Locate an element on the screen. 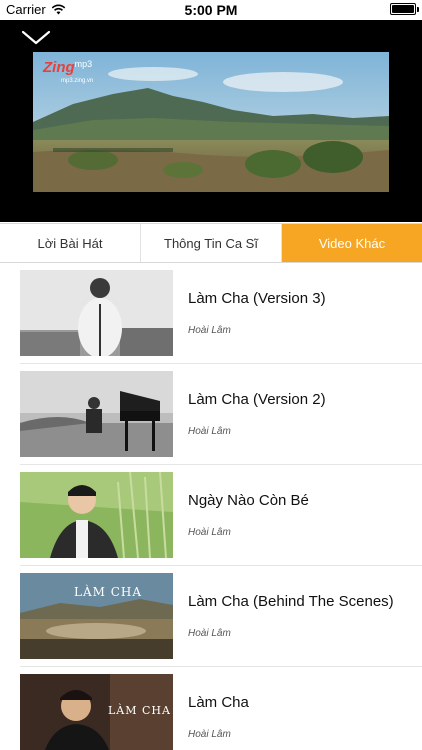 This screenshot has height=750, width=422. status-right is located at coordinates (404, 9).